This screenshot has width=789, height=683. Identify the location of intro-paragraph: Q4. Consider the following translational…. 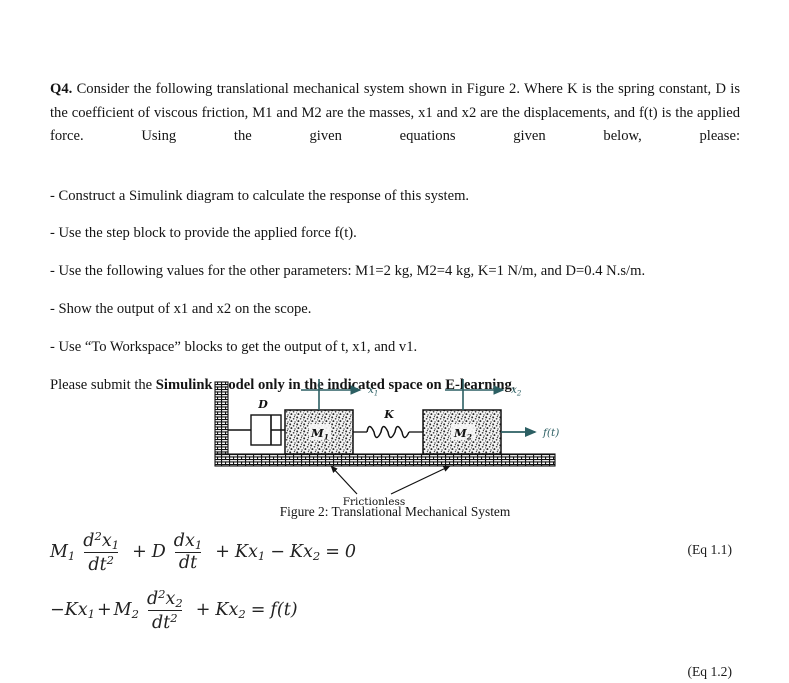
(395, 125).